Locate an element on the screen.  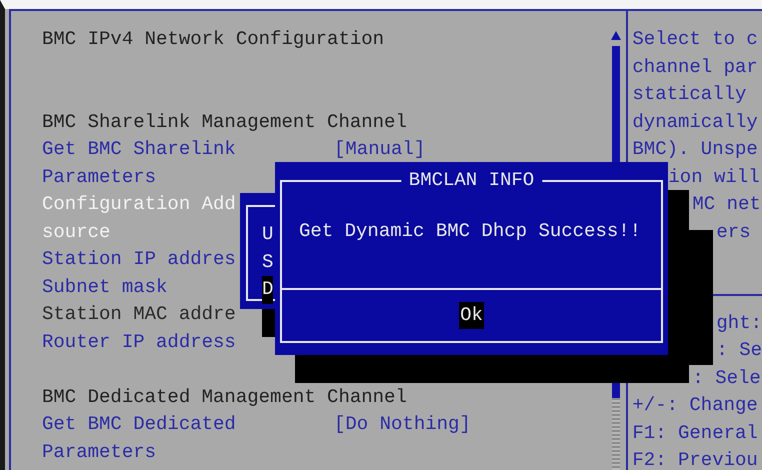
help-text: channel par is located at coordinates (695, 67).